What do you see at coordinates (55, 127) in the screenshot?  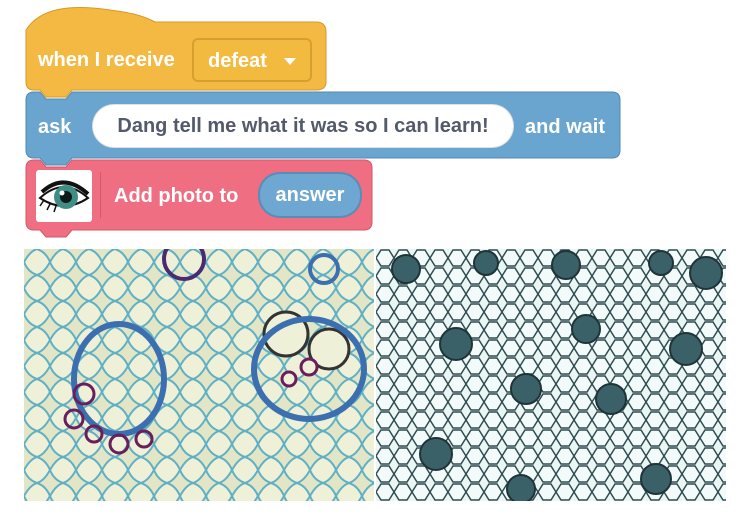 I see `ask-label: ask` at bounding box center [55, 127].